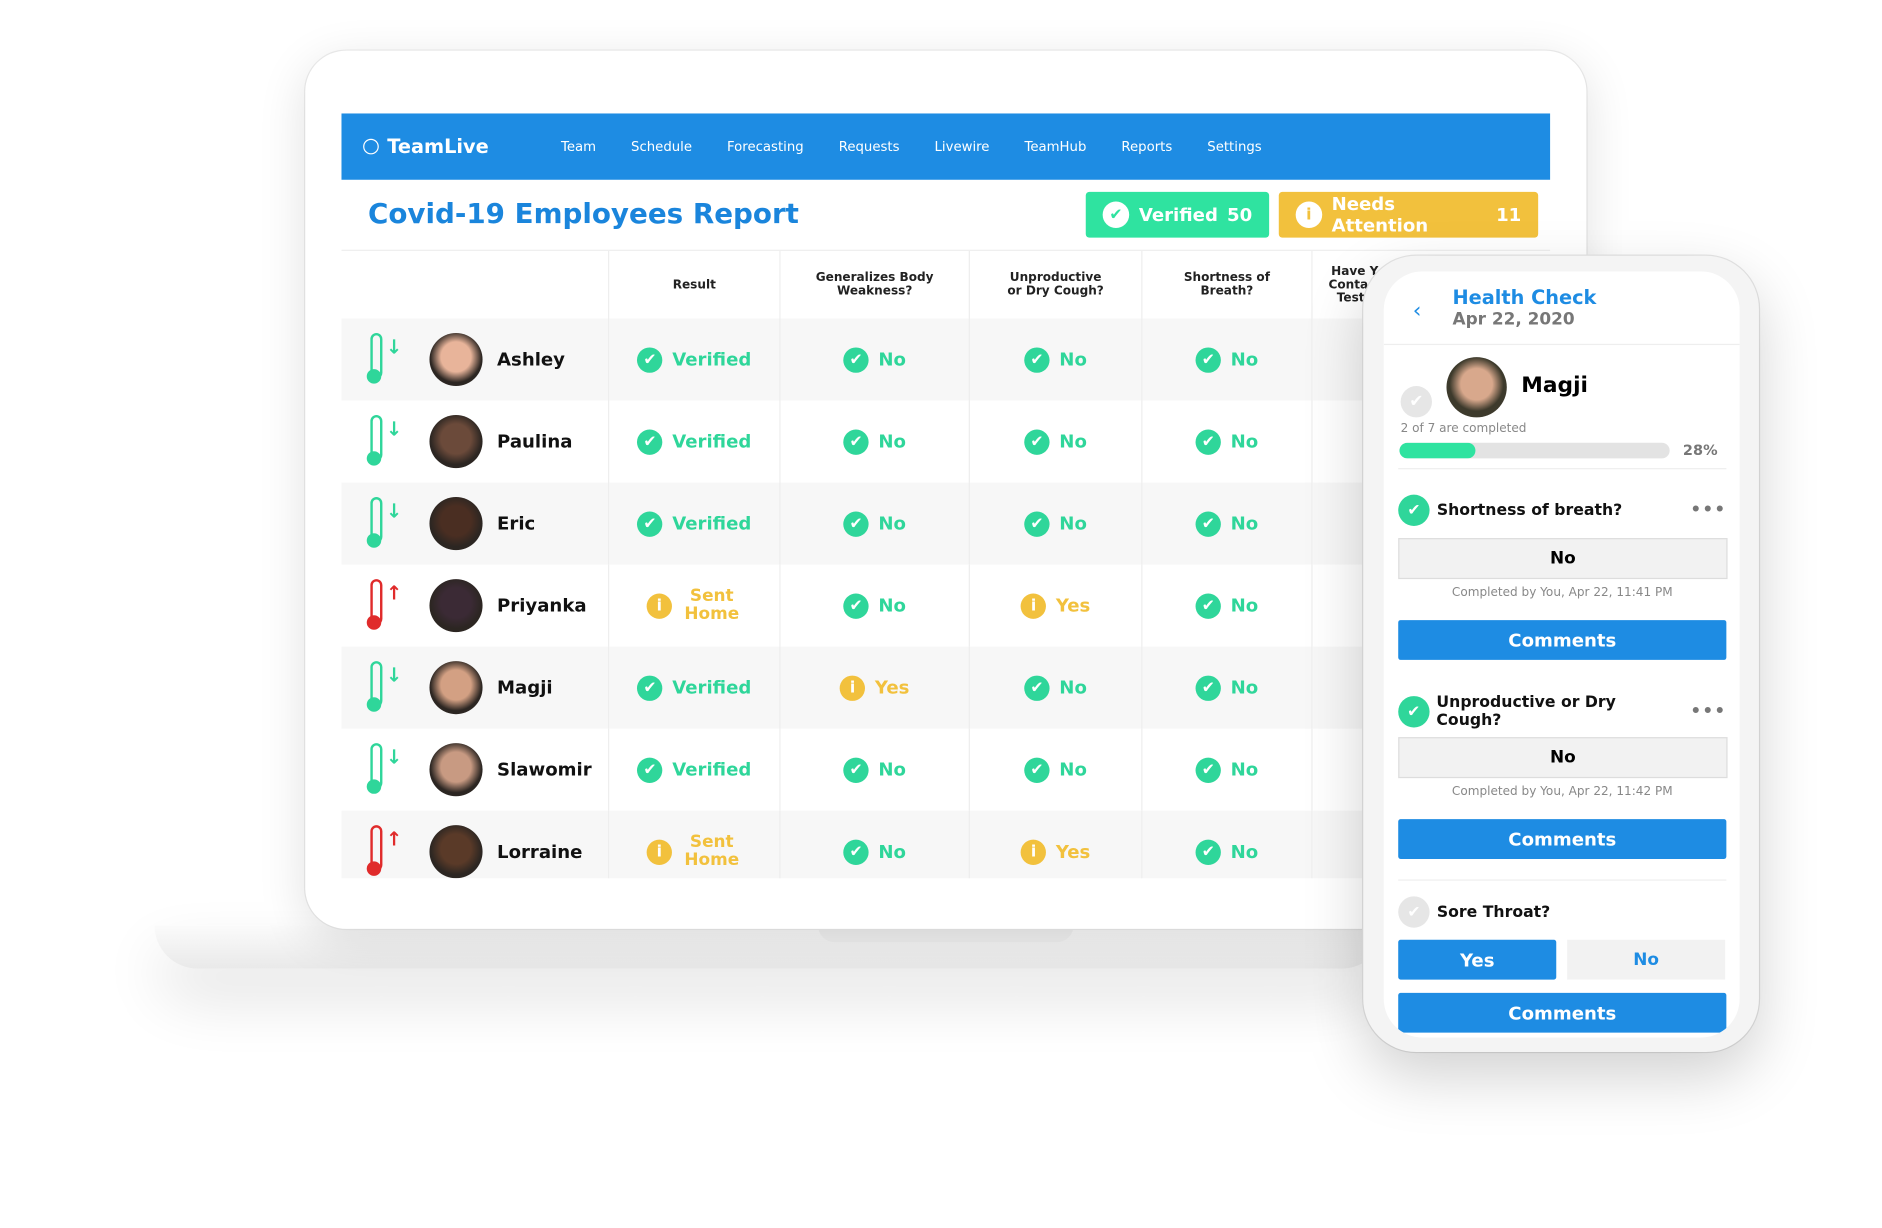 This screenshot has width=1882, height=1228. I want to click on no-button: No, so click(1646, 959).